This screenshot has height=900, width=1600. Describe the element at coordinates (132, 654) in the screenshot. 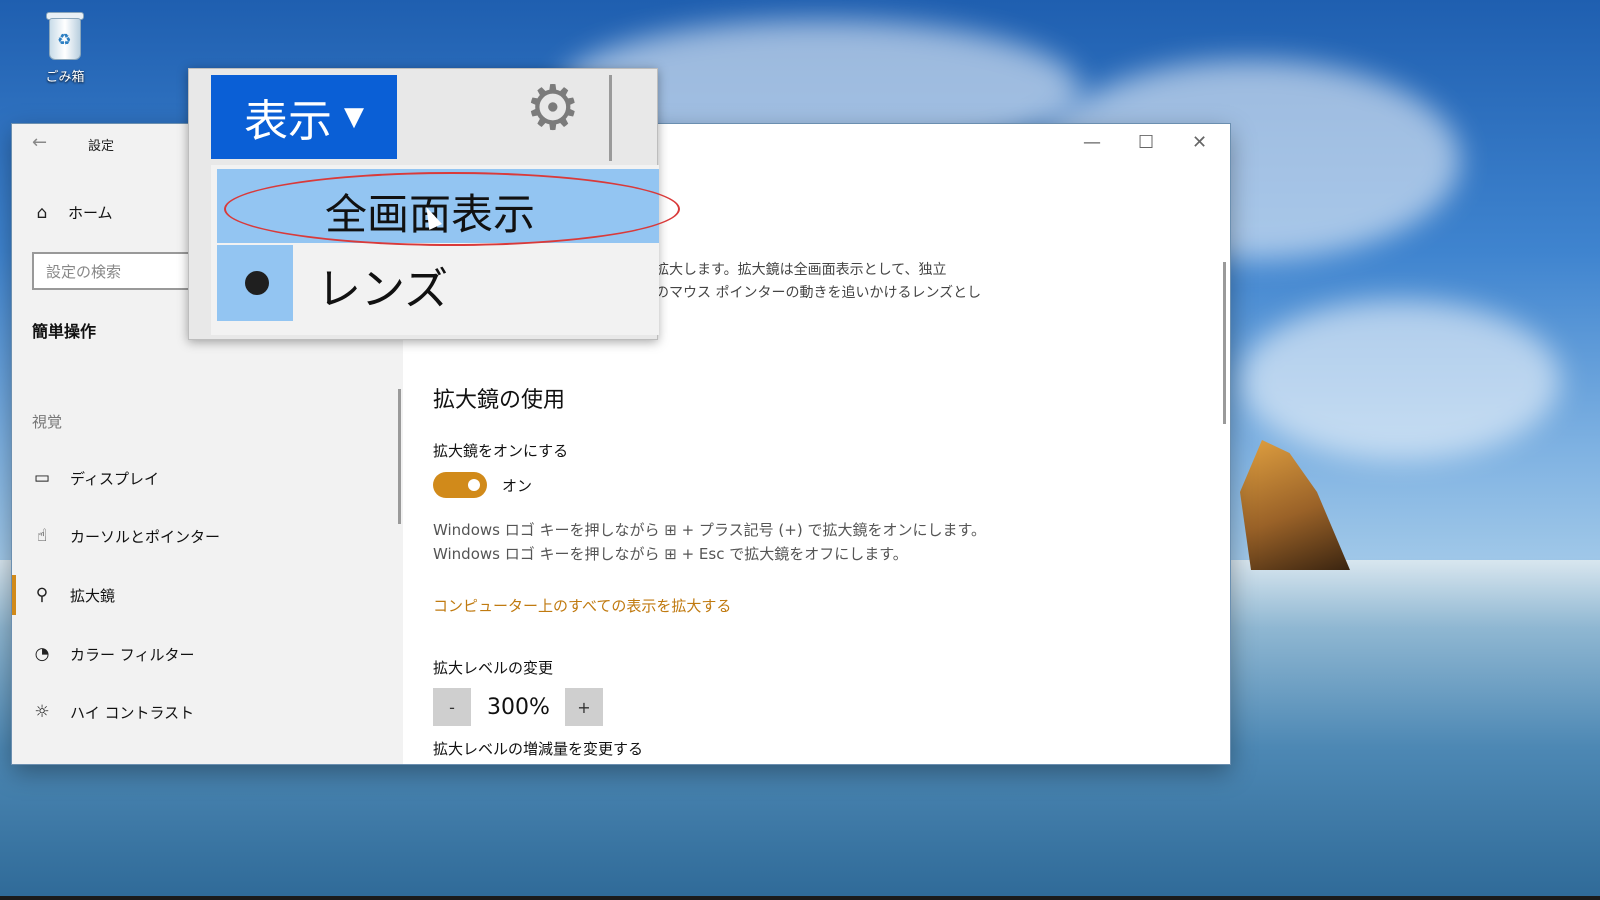

I see `nav-label: カラー フィルター` at that location.